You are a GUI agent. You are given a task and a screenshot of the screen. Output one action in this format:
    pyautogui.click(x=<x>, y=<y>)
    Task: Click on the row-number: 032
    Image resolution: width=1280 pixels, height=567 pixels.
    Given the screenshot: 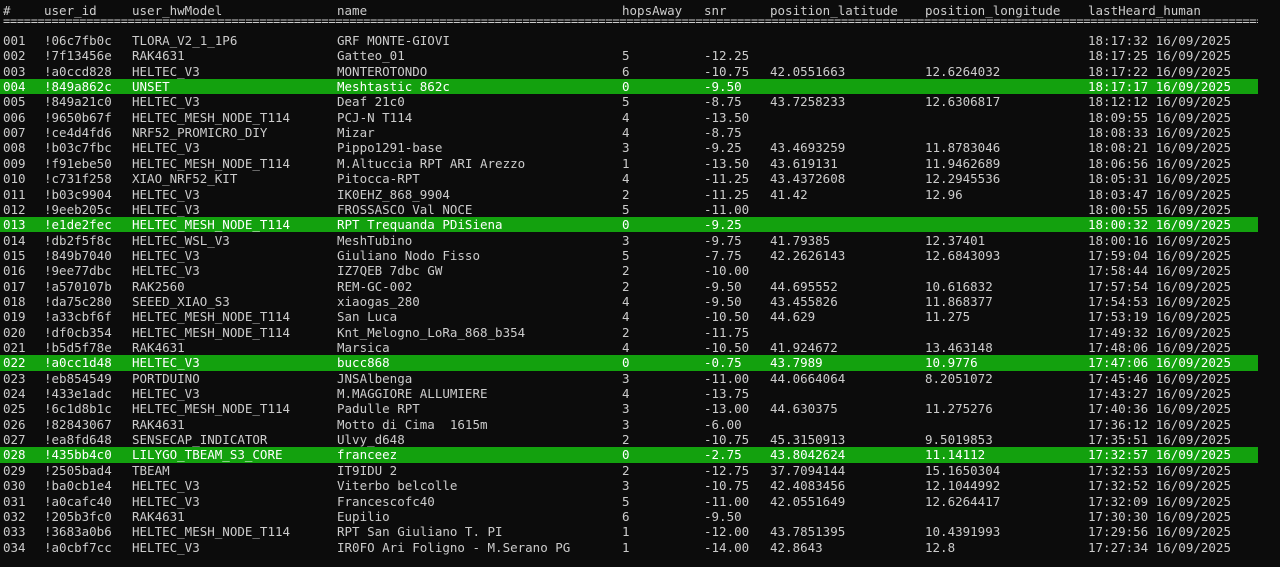 What is the action you would take?
    pyautogui.click(x=14, y=516)
    